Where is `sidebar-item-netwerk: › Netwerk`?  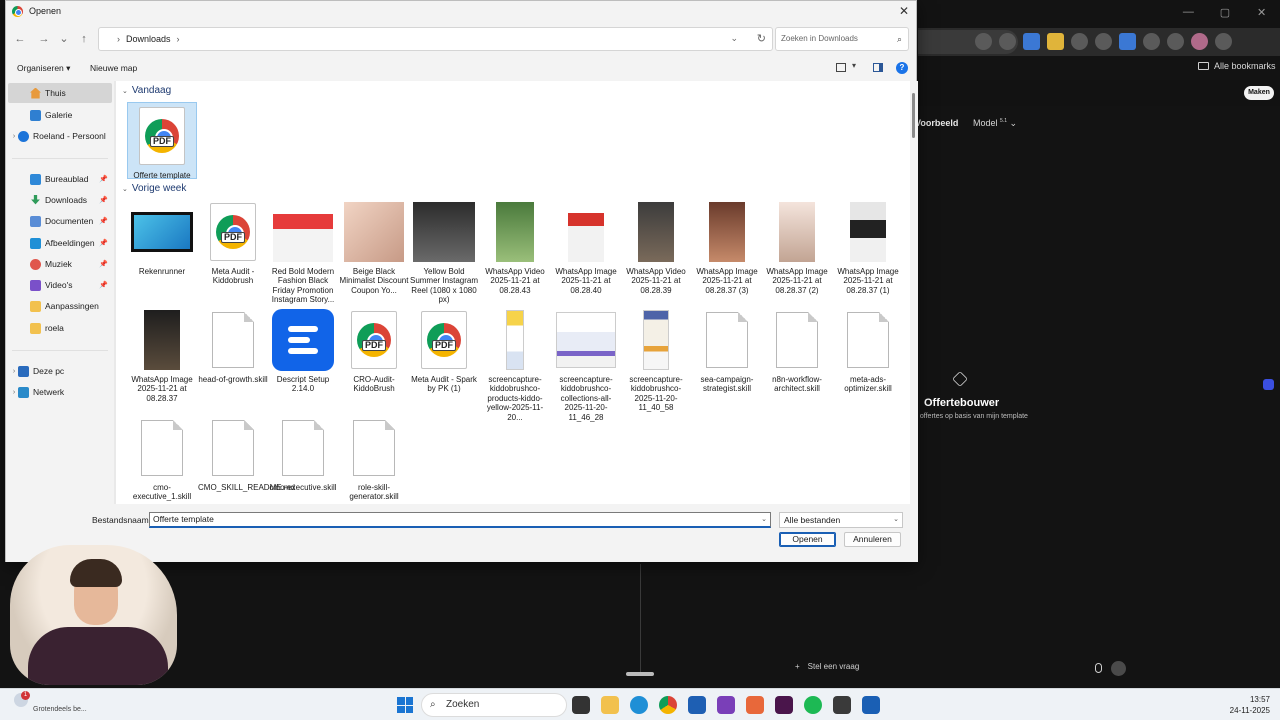
sidebar-item-netwerk: › Netwerk is located at coordinates (60, 392).